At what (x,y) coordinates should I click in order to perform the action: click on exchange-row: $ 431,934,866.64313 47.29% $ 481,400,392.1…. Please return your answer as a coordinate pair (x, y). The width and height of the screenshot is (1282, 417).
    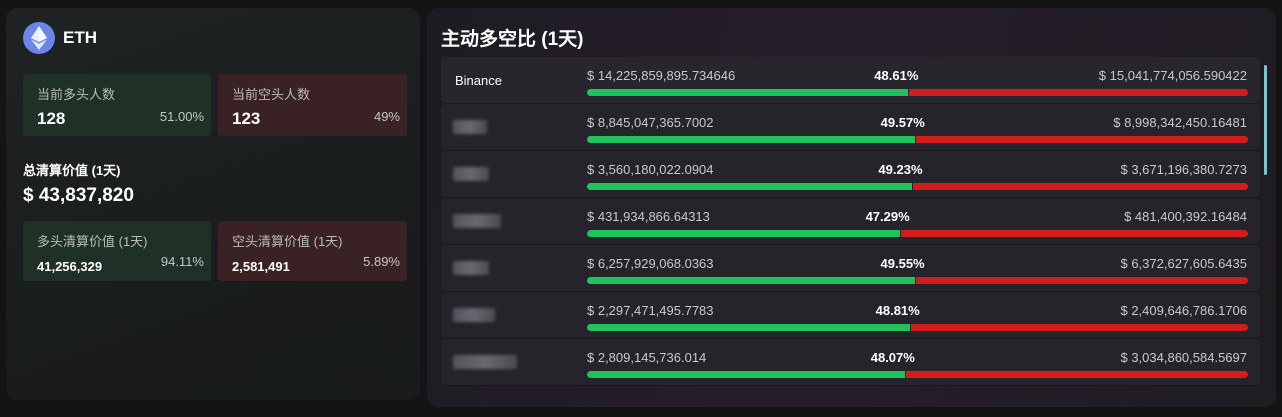
    Looking at the image, I should click on (850, 221).